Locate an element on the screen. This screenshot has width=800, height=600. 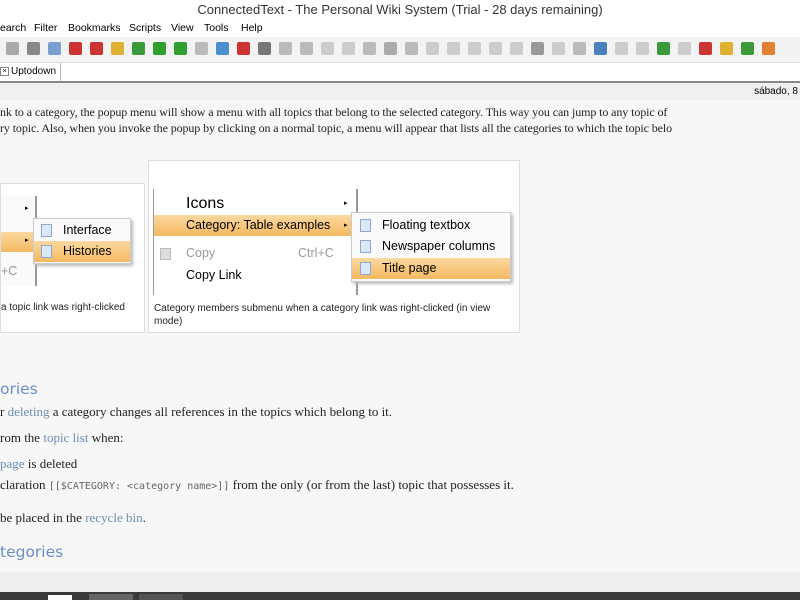
submenu-item: Newspaper columns is located at coordinates (431, 246).